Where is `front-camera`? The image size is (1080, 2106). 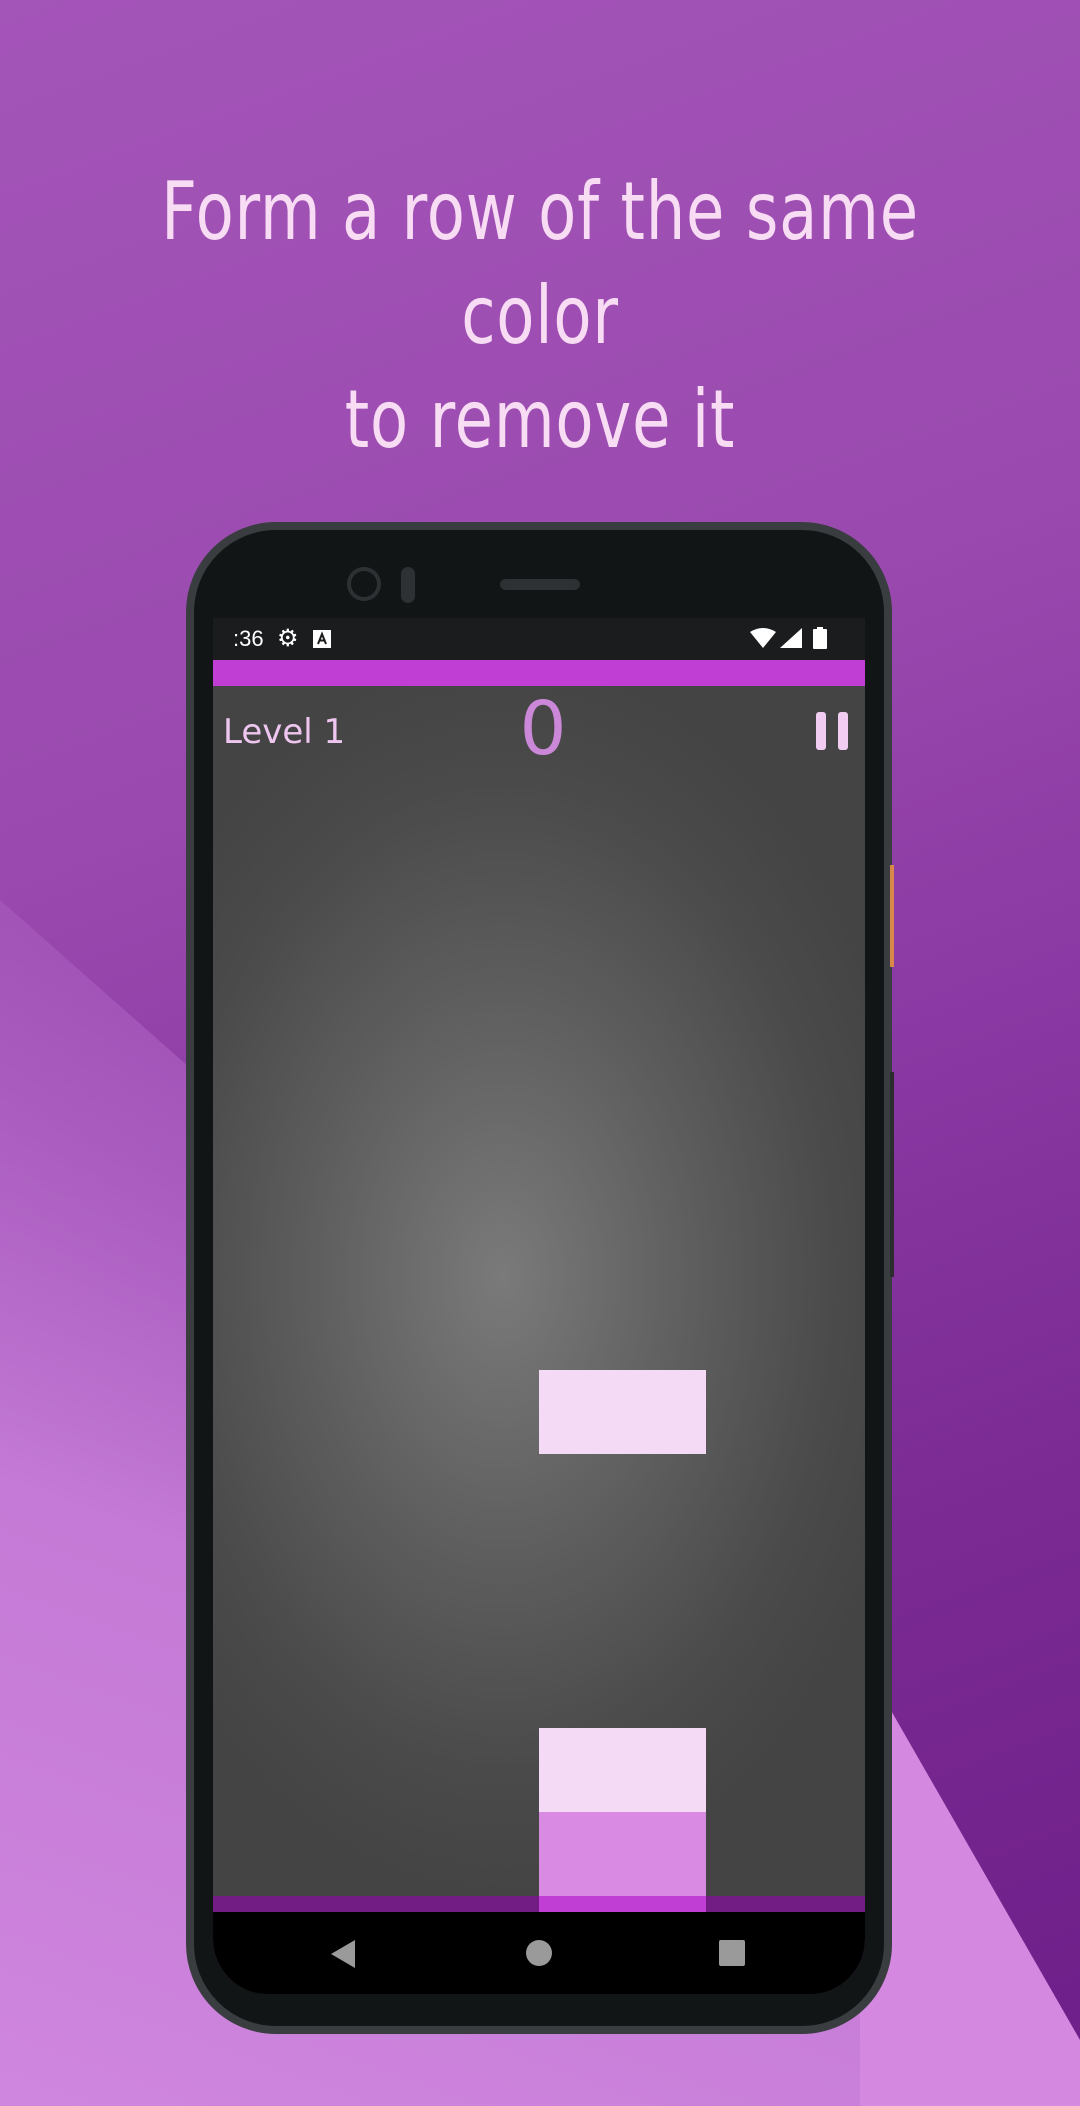 front-camera is located at coordinates (364, 584).